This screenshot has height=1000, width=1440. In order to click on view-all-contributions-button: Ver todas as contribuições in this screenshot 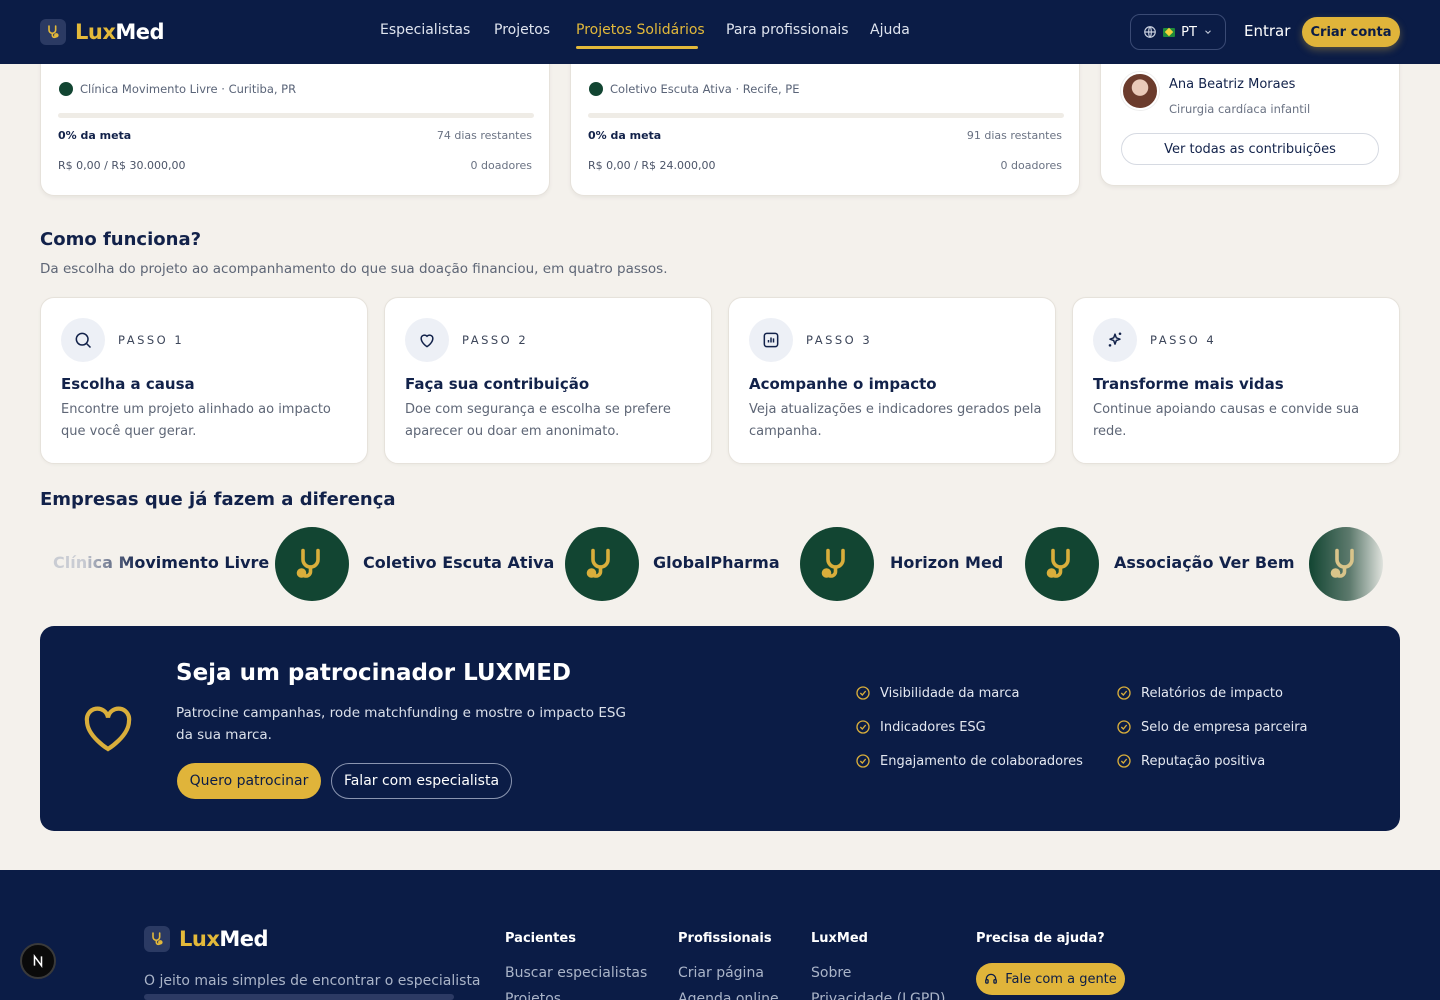, I will do `click(1250, 149)`.